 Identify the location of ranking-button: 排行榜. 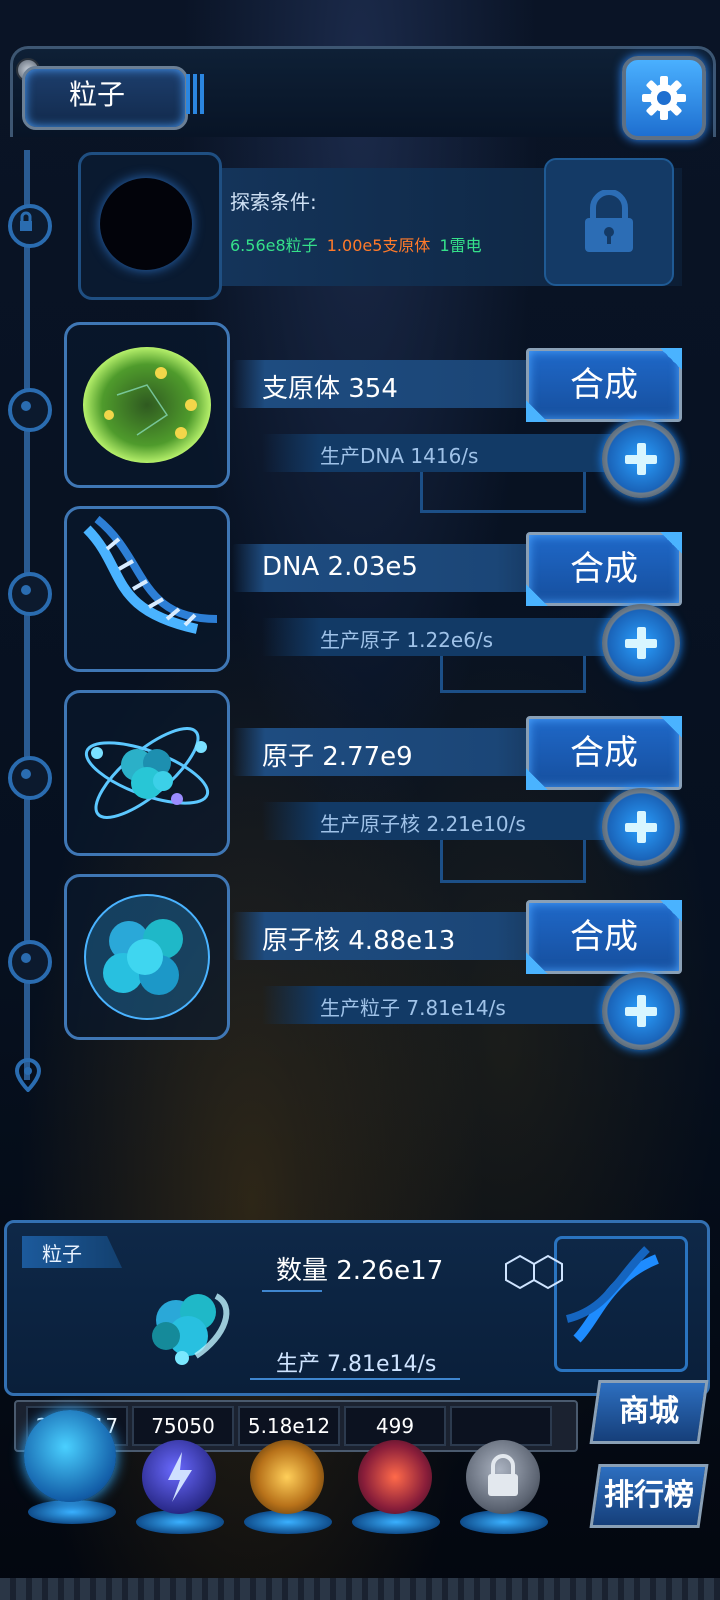
(649, 1496).